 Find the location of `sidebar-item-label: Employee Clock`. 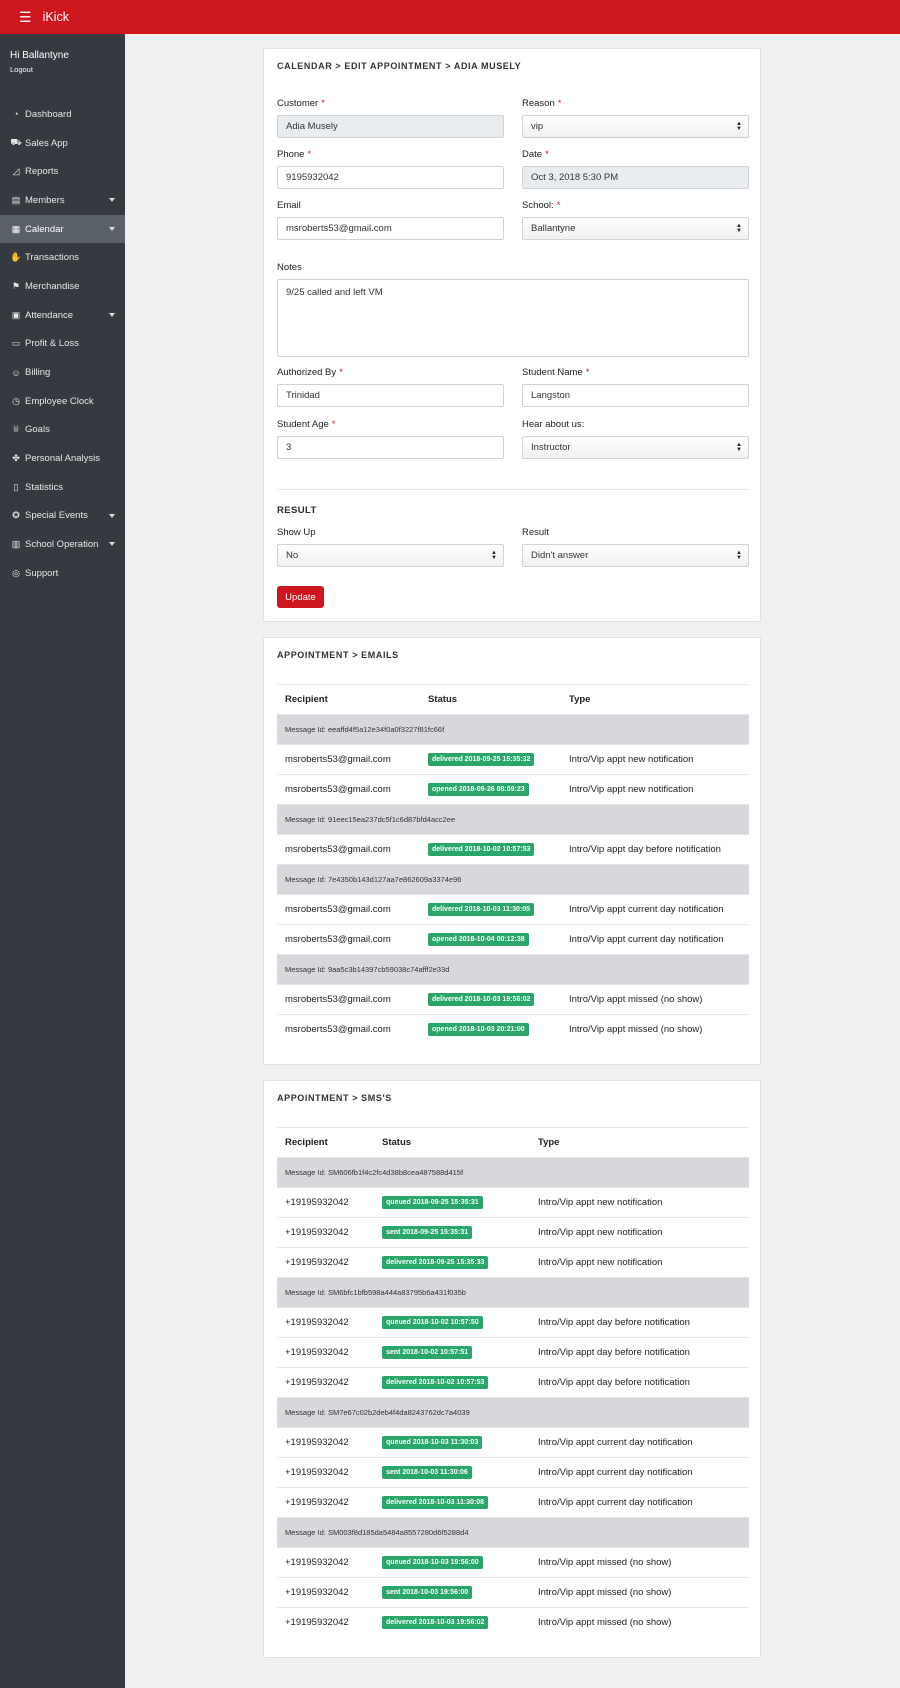

sidebar-item-label: Employee Clock is located at coordinates (59, 401).